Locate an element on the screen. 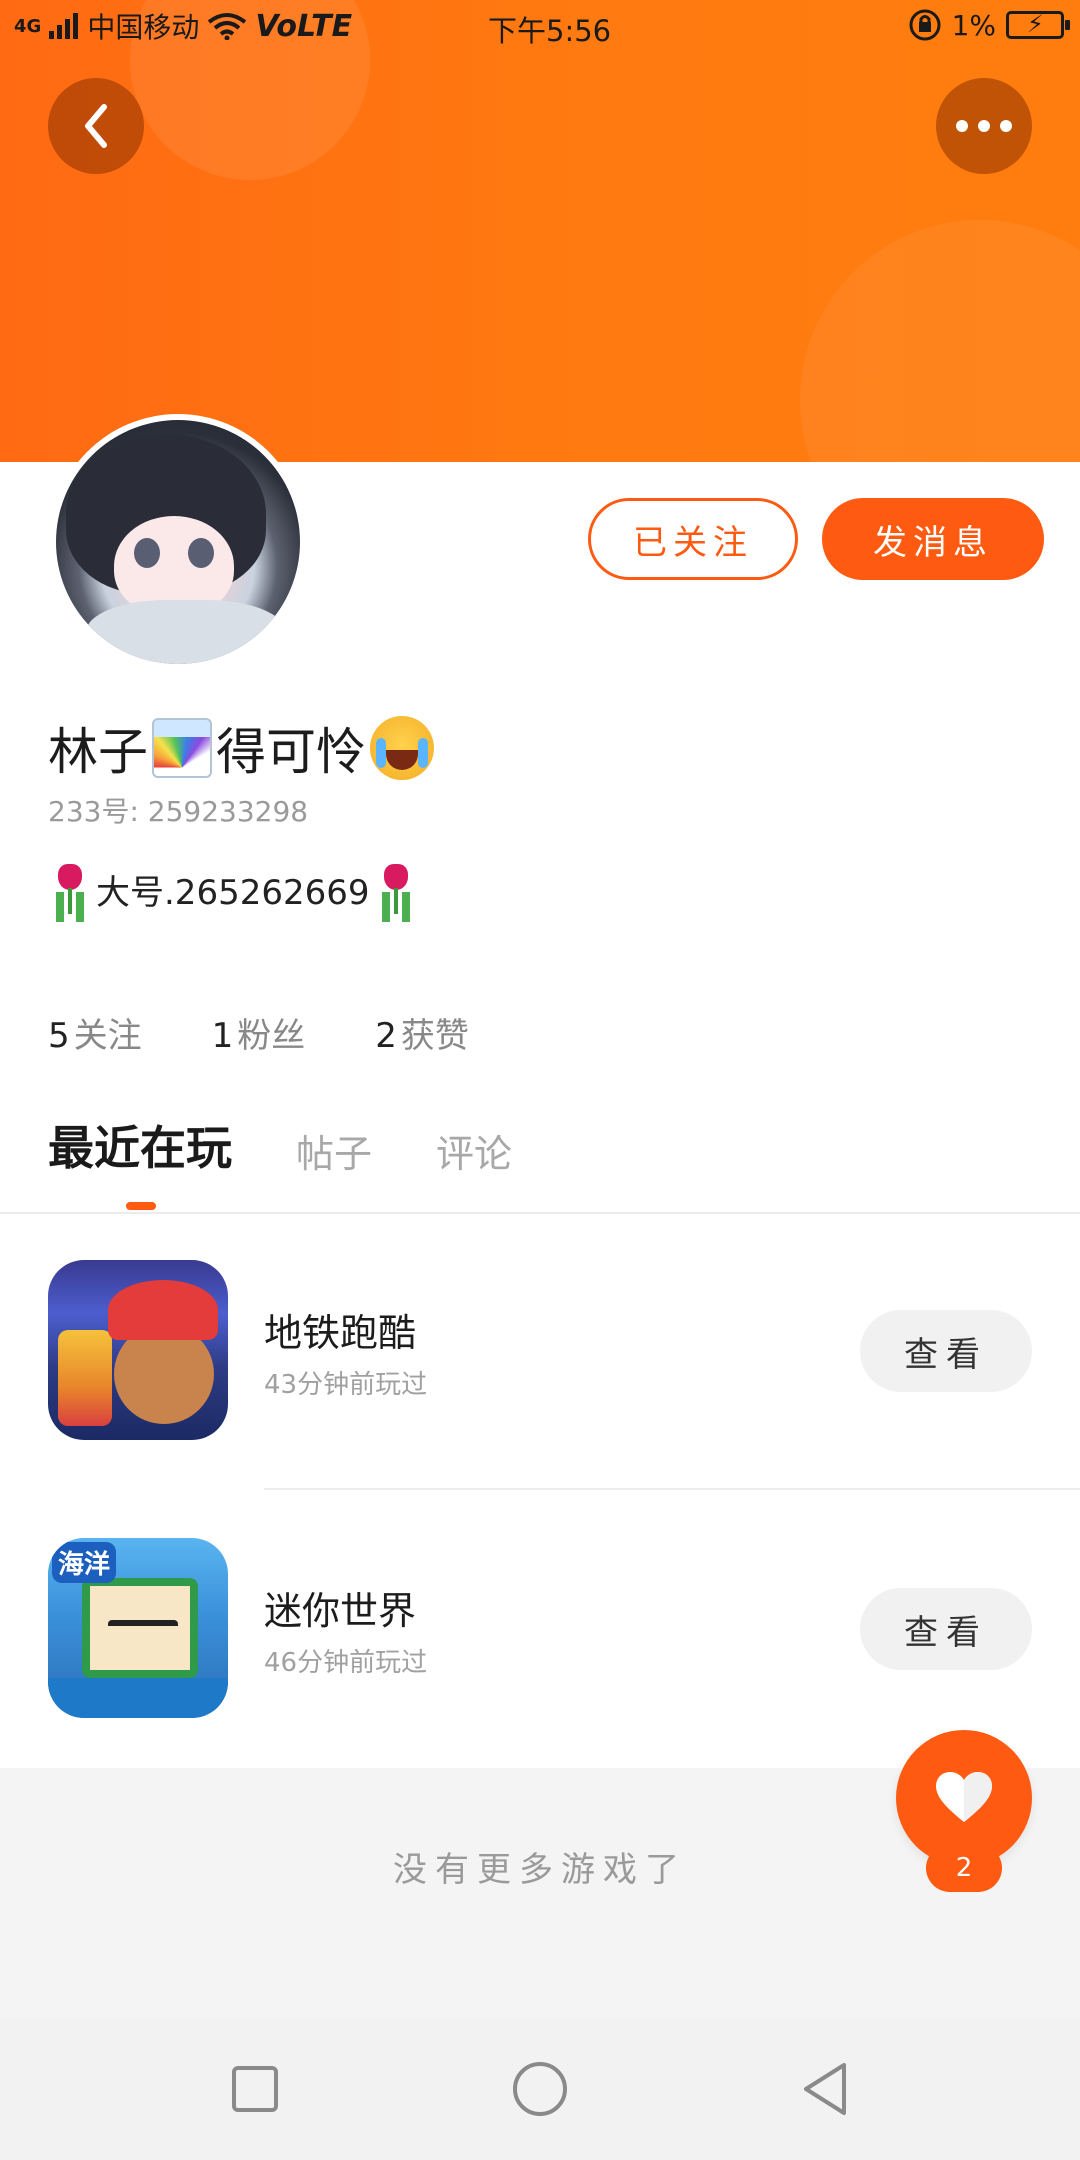 The image size is (1080, 2160). rainbow-icon is located at coordinates (182, 748).